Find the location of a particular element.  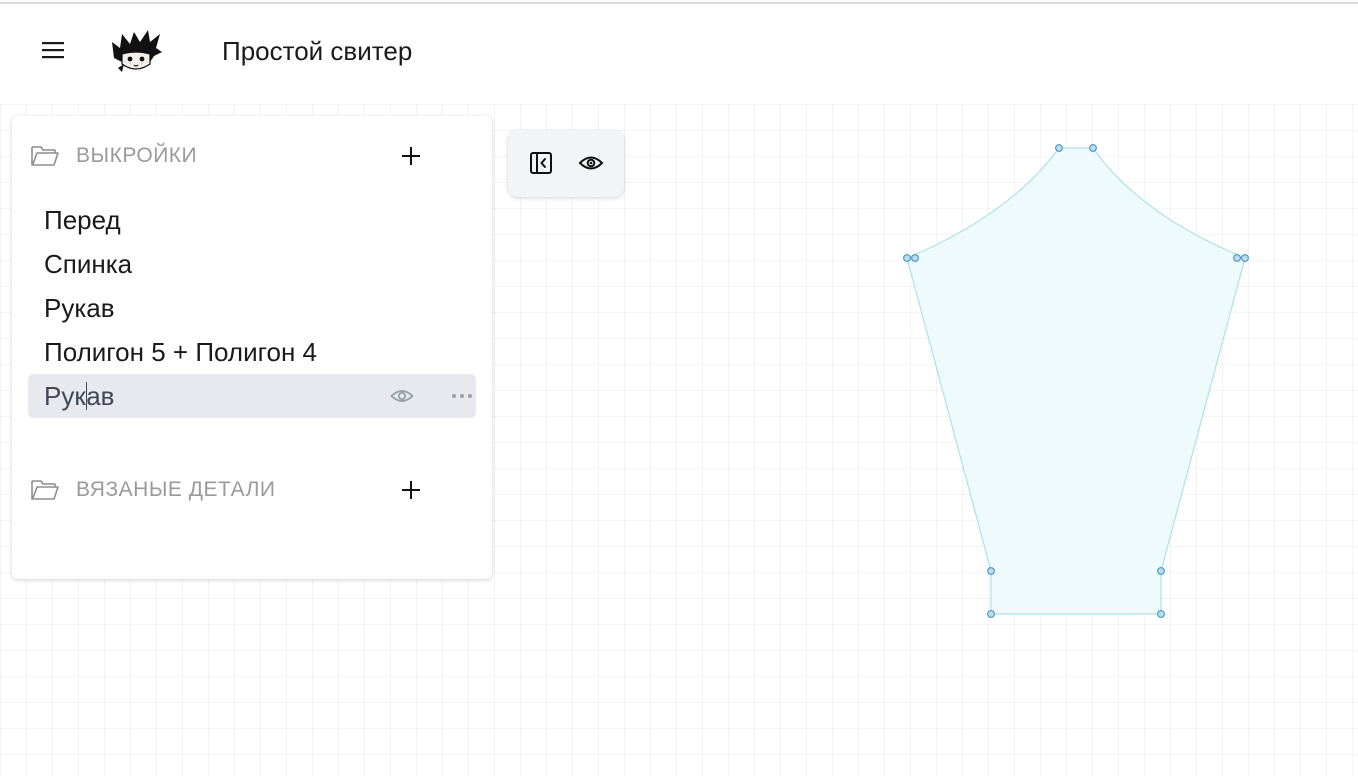

toggle-visibility-button is located at coordinates (402, 396).